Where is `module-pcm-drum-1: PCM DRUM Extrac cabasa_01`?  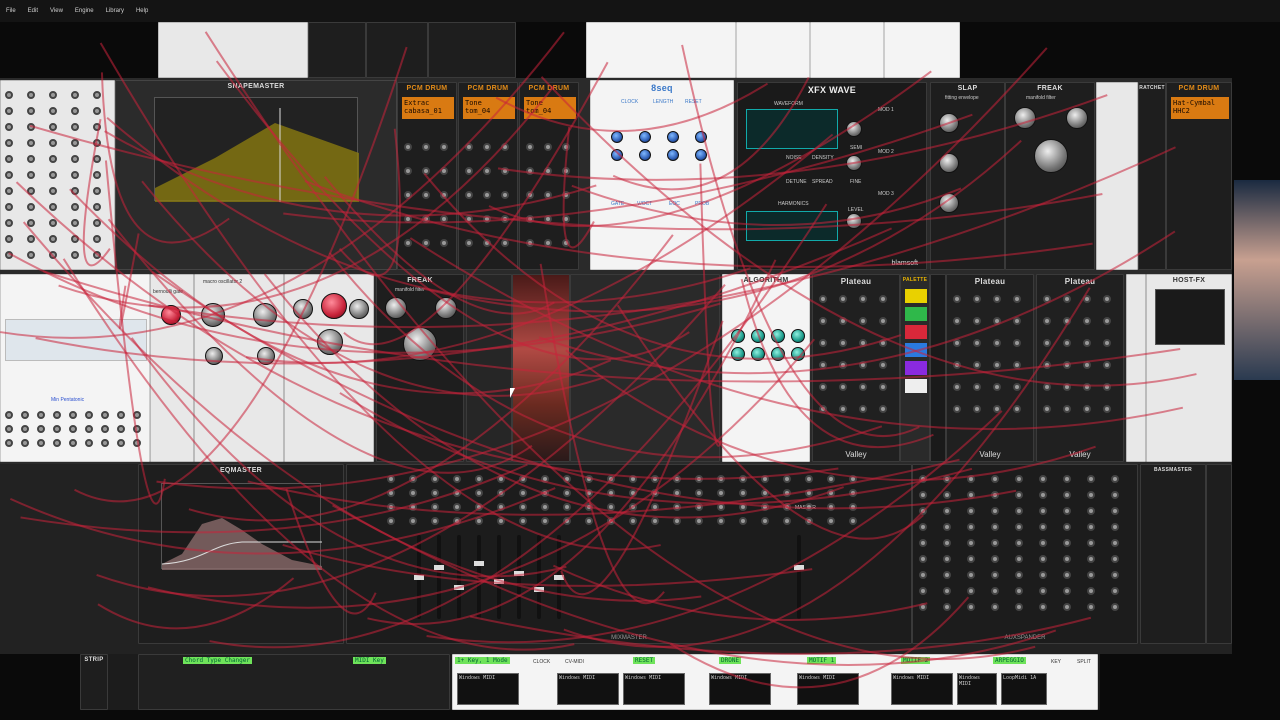 module-pcm-drum-1: PCM DRUM Extrac cabasa_01 is located at coordinates (427, 176).